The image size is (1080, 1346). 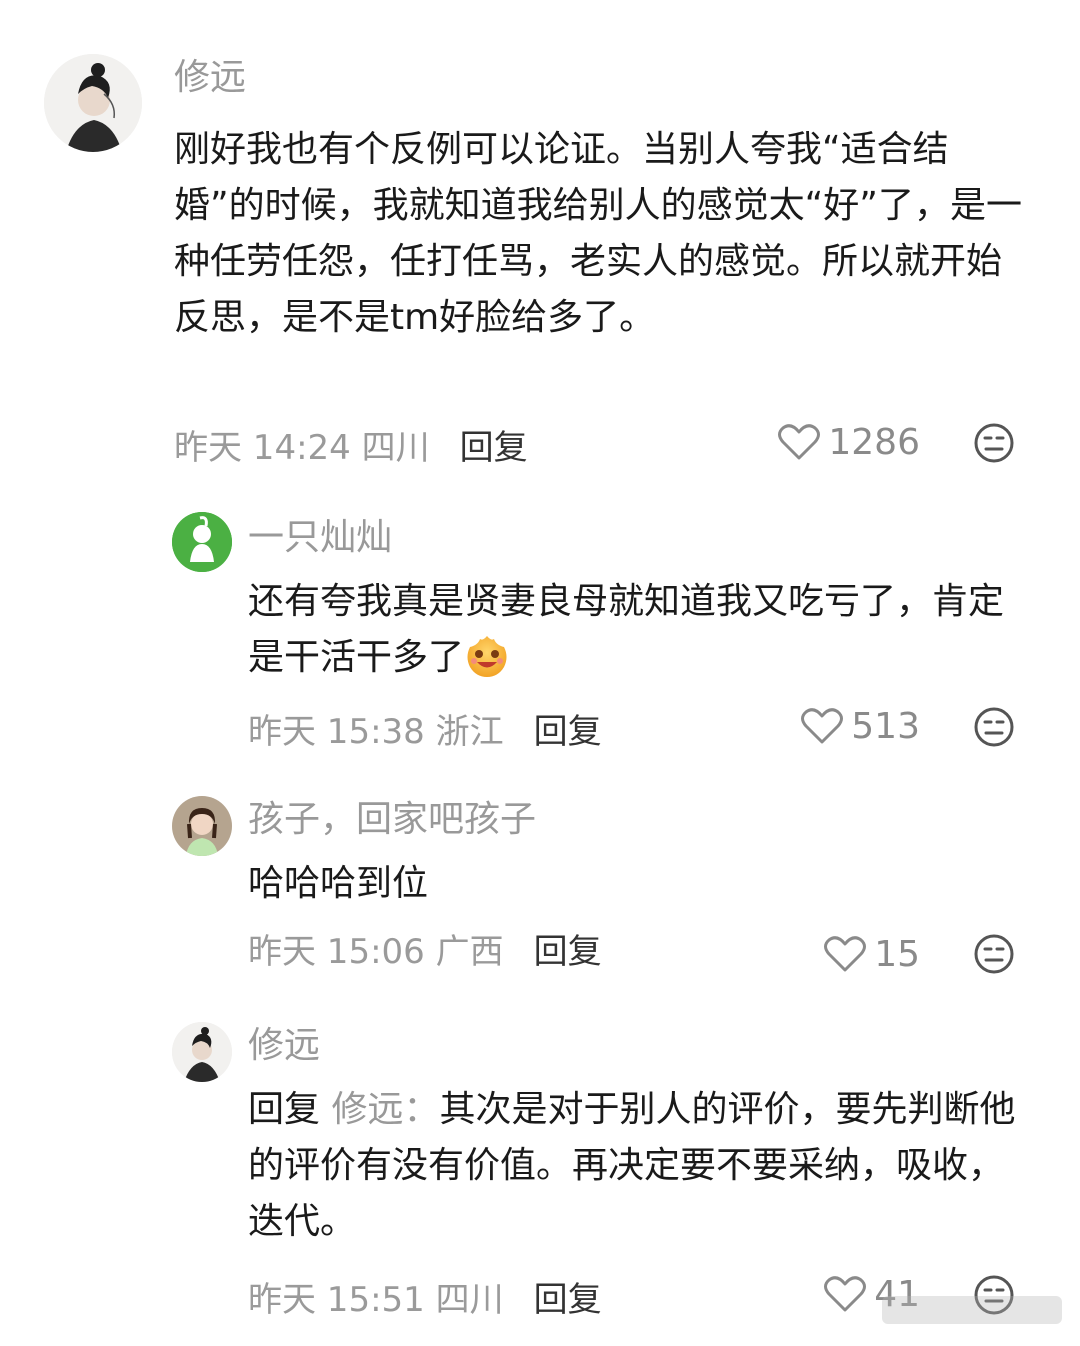 I want to click on username: 一只灿灿, so click(x=320, y=538).